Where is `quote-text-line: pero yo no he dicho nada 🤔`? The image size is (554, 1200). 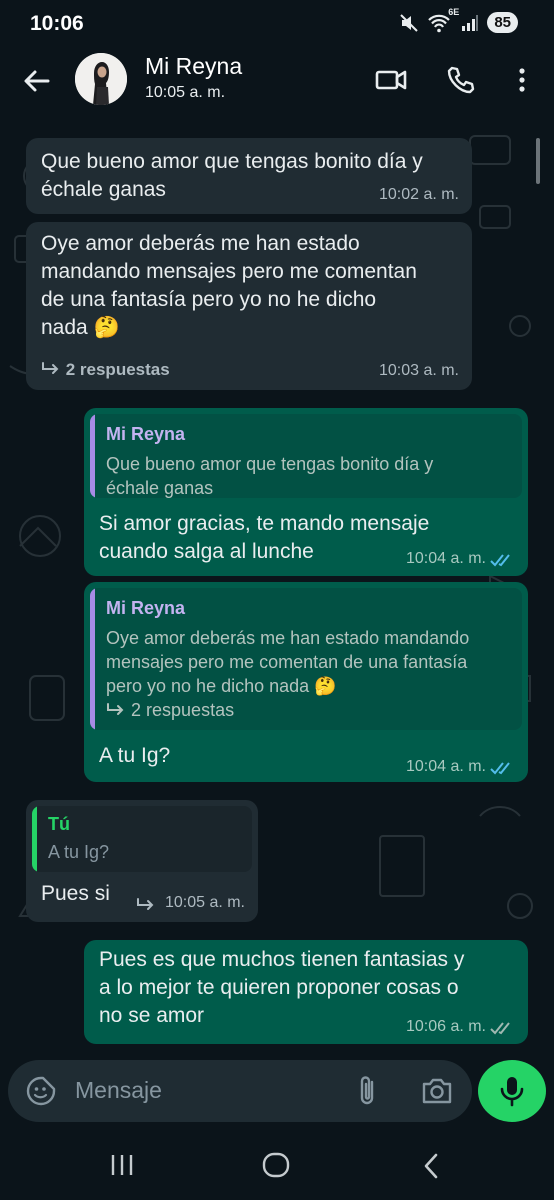
quote-text-line: pero yo no he dicho nada 🤔 is located at coordinates (221, 686).